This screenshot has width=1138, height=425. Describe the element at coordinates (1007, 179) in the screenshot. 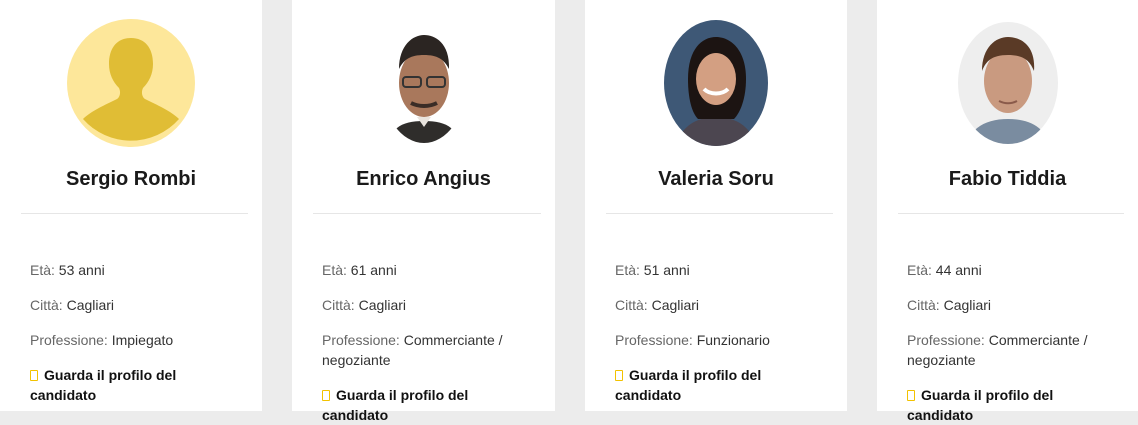

I see `candidate-name: Fabio Tiddia` at that location.